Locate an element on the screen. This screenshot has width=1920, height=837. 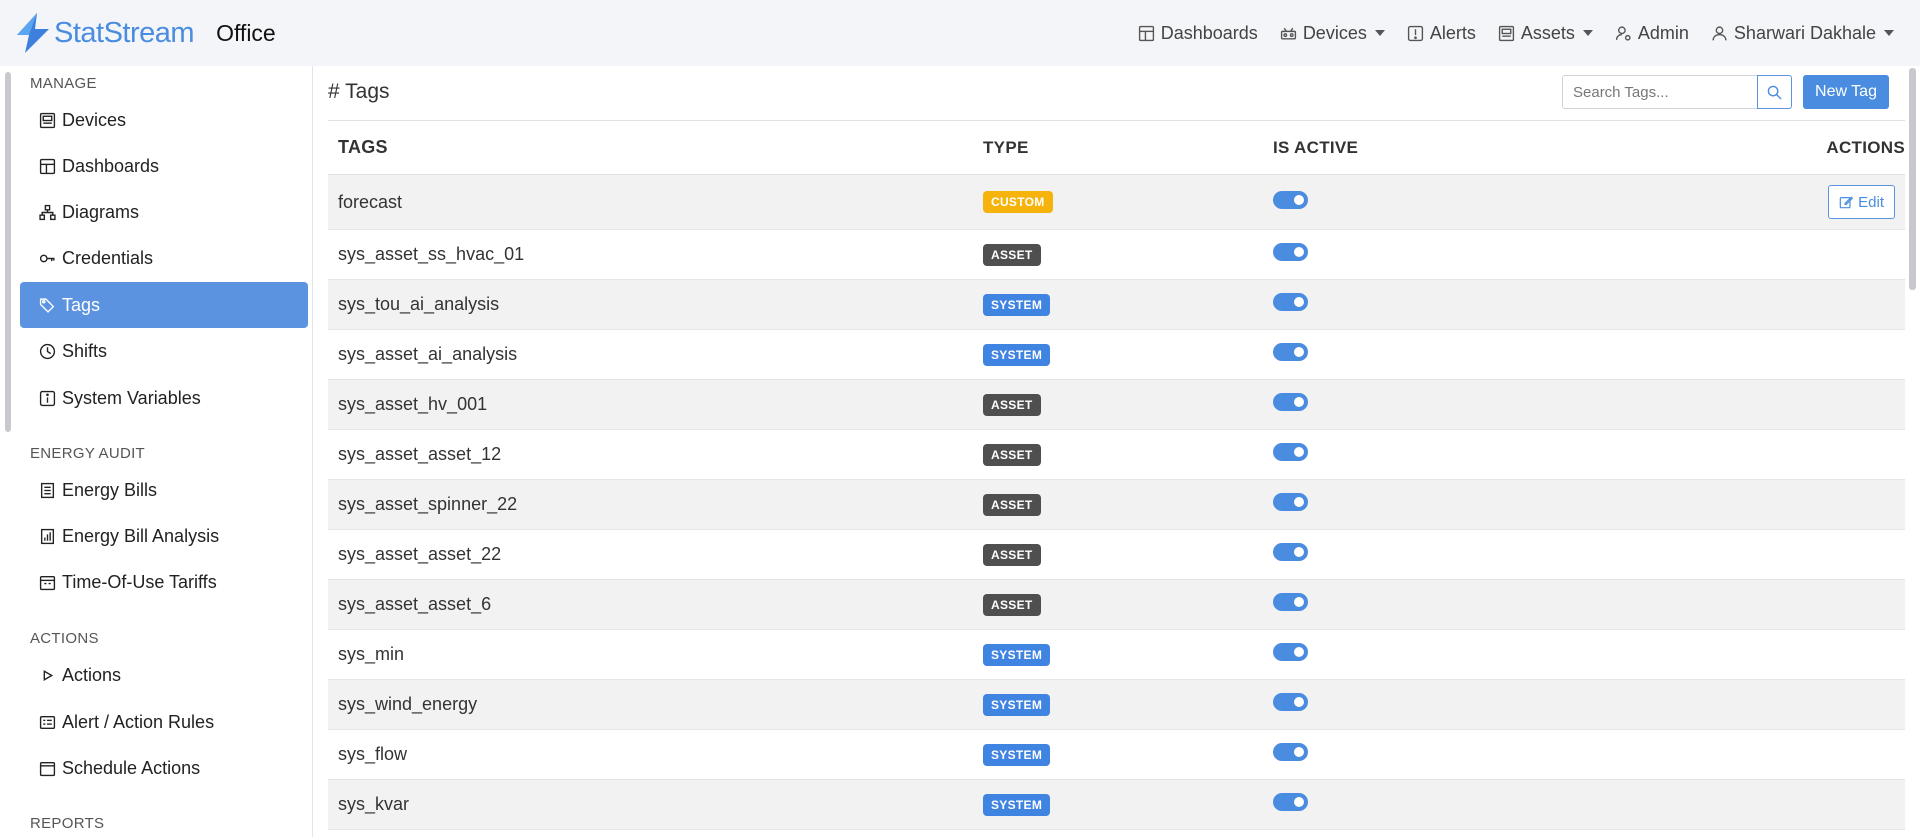
section-label-manage: MANAGE is located at coordinates (63, 83).